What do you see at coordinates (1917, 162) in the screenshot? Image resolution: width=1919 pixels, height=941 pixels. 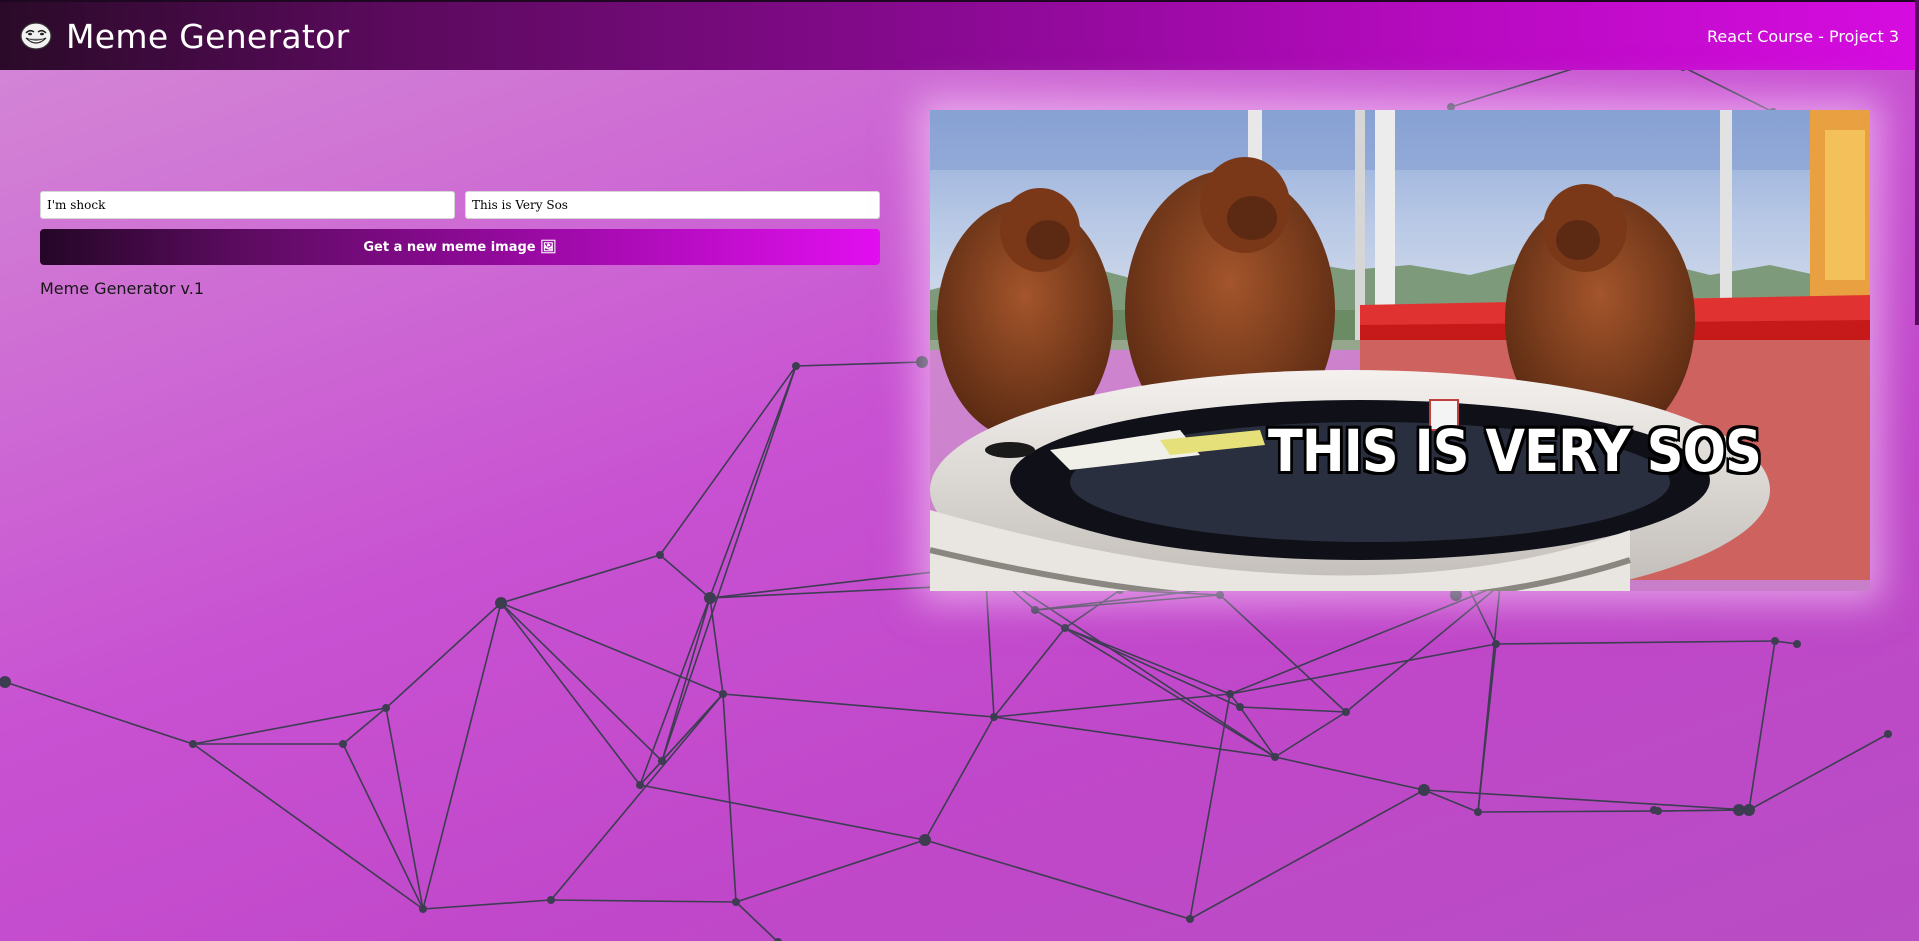 I see `page-scrollbar` at bounding box center [1917, 162].